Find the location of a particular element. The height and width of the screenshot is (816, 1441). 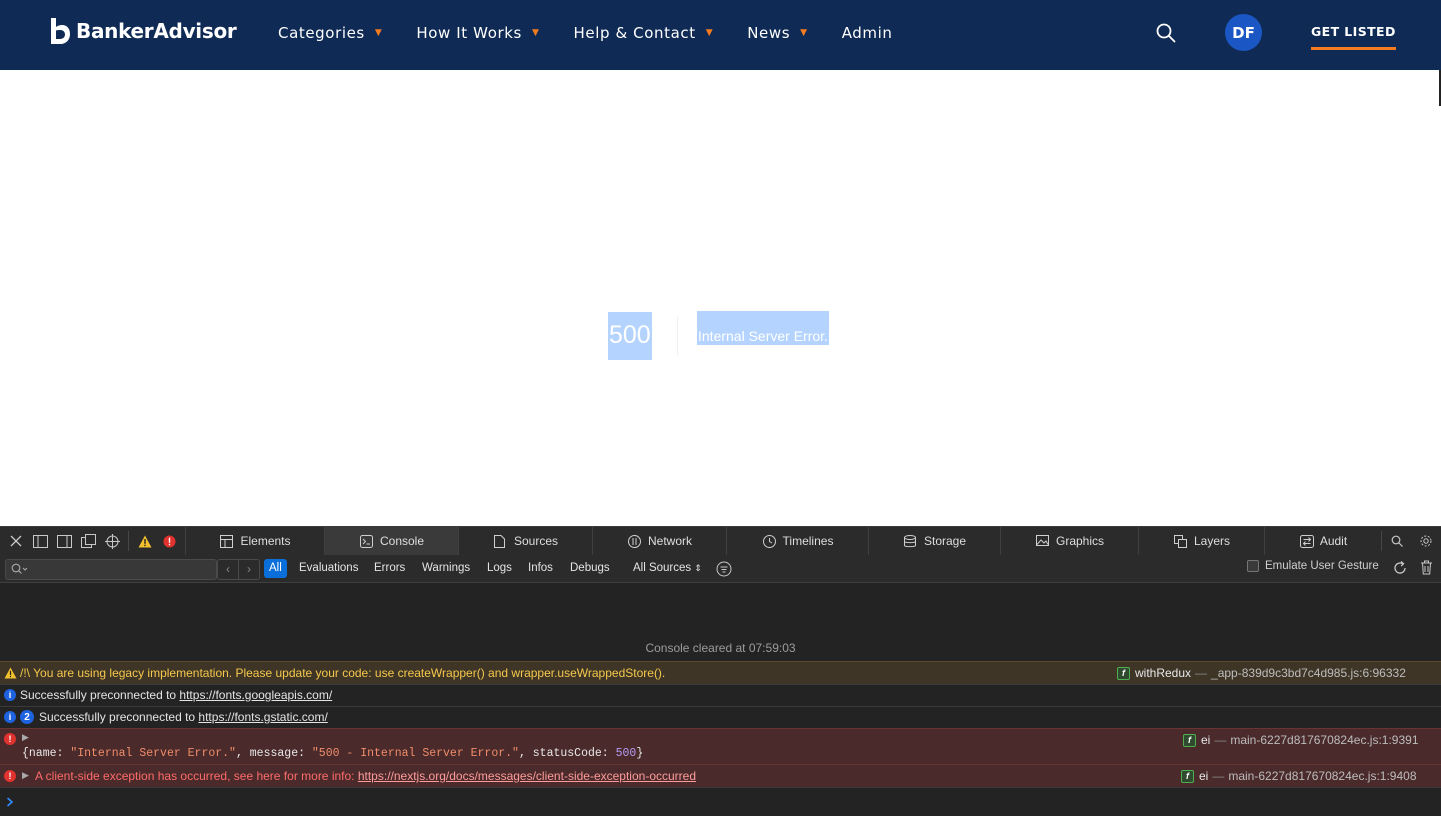

tab-label: Timelines is located at coordinates (808, 541).